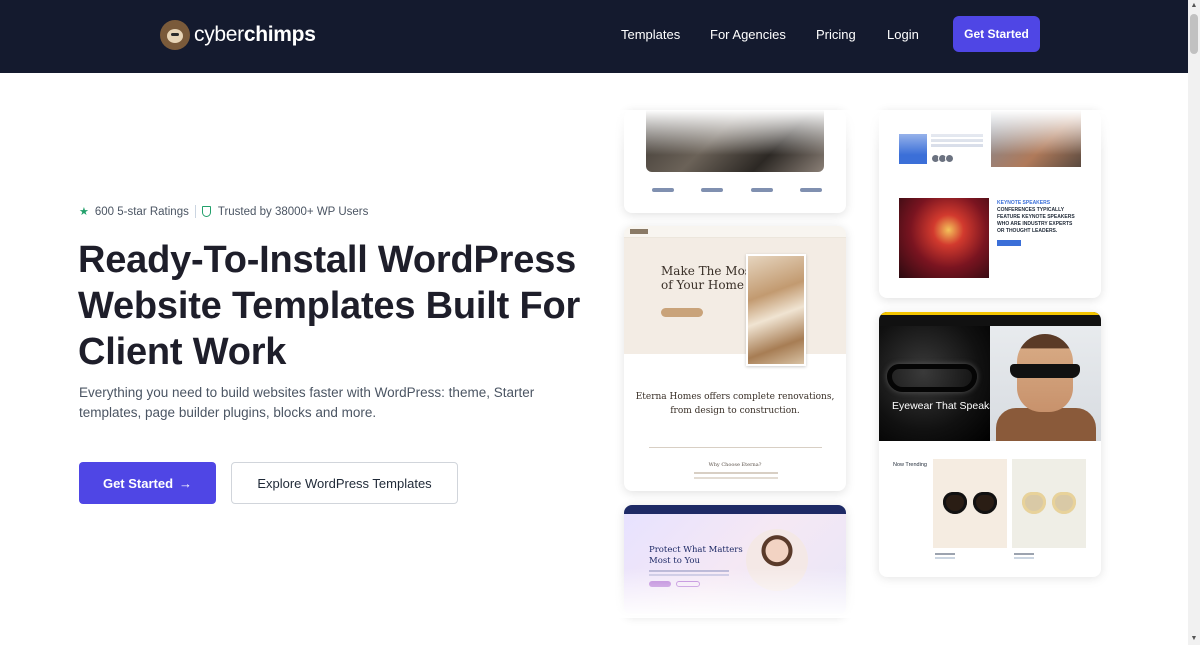 This screenshot has height=645, width=1200. Describe the element at coordinates (1194, 639) in the screenshot. I see `scroll-down-arrow-icon: ▼` at that location.